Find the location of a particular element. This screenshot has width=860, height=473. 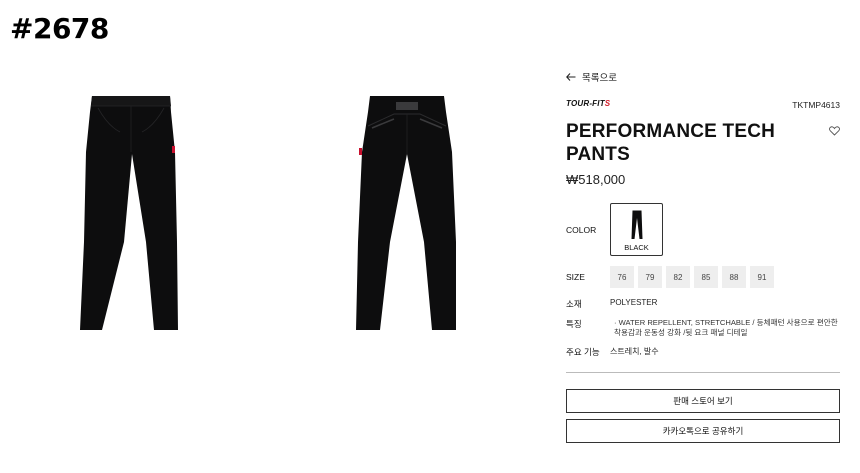

size-option-88: 88 is located at coordinates (734, 277).